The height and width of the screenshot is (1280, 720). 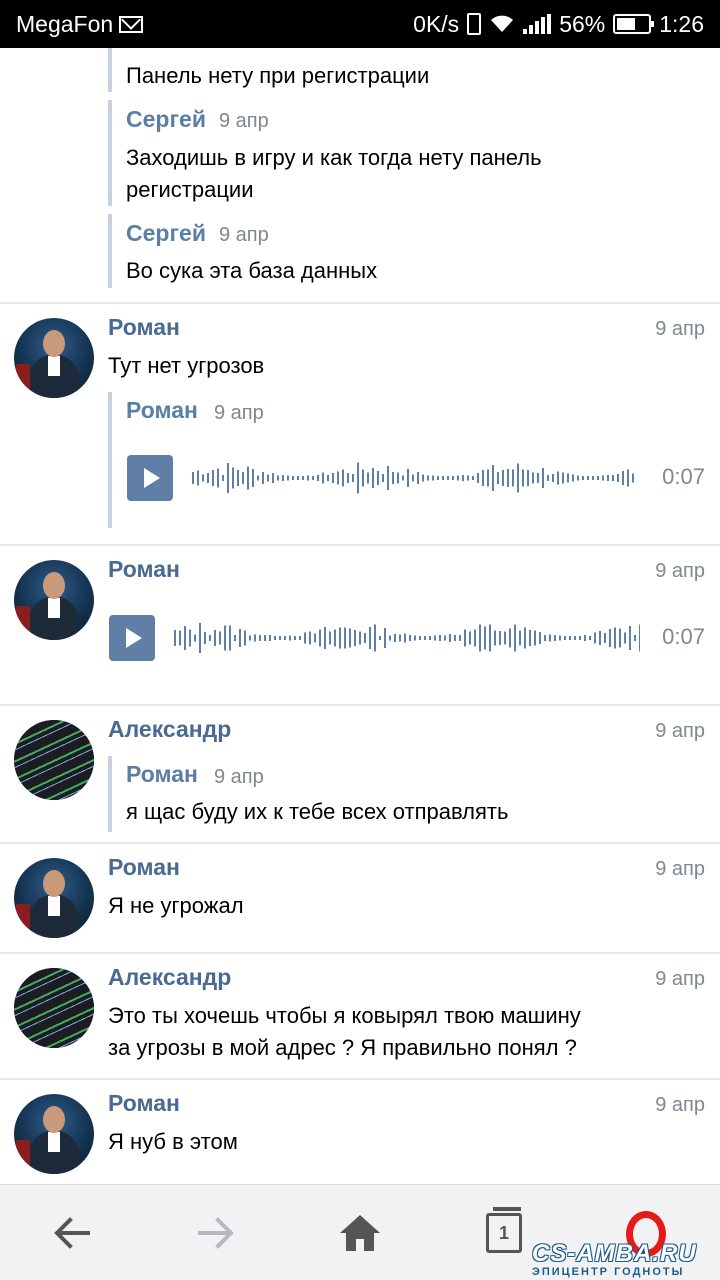 What do you see at coordinates (216, 1233) in the screenshot?
I see `forward-arrow-icon` at bounding box center [216, 1233].